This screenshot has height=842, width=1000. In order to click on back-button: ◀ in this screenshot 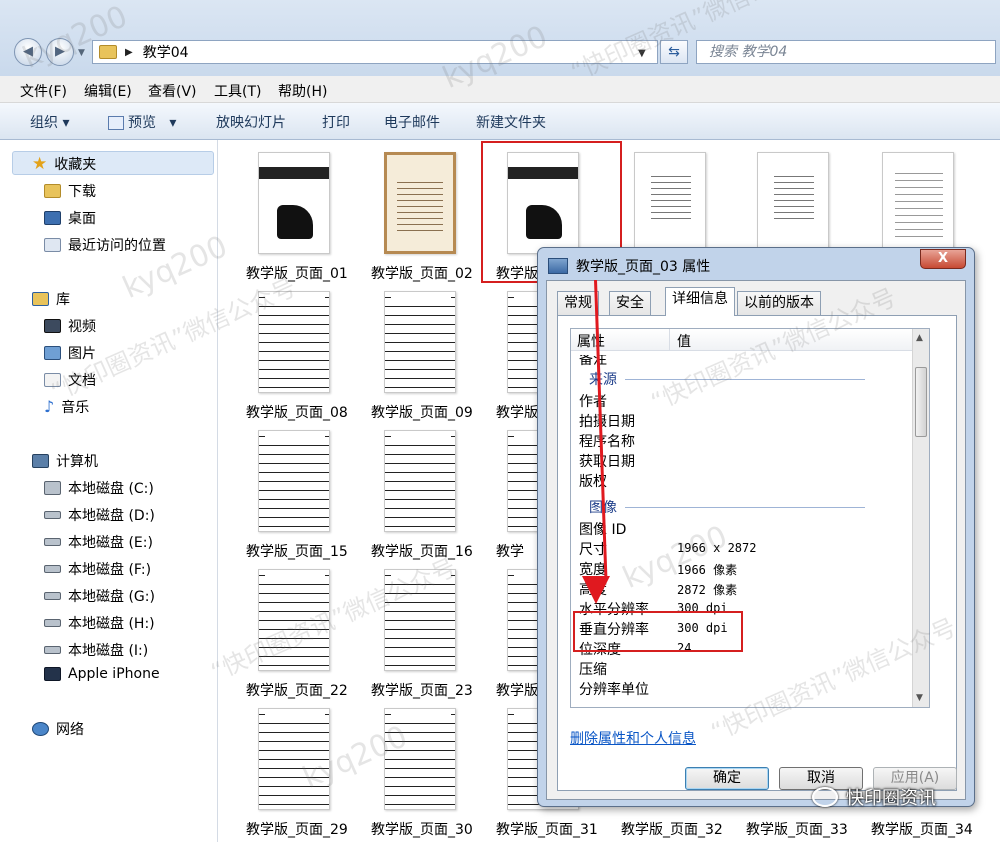, I will do `click(28, 52)`.